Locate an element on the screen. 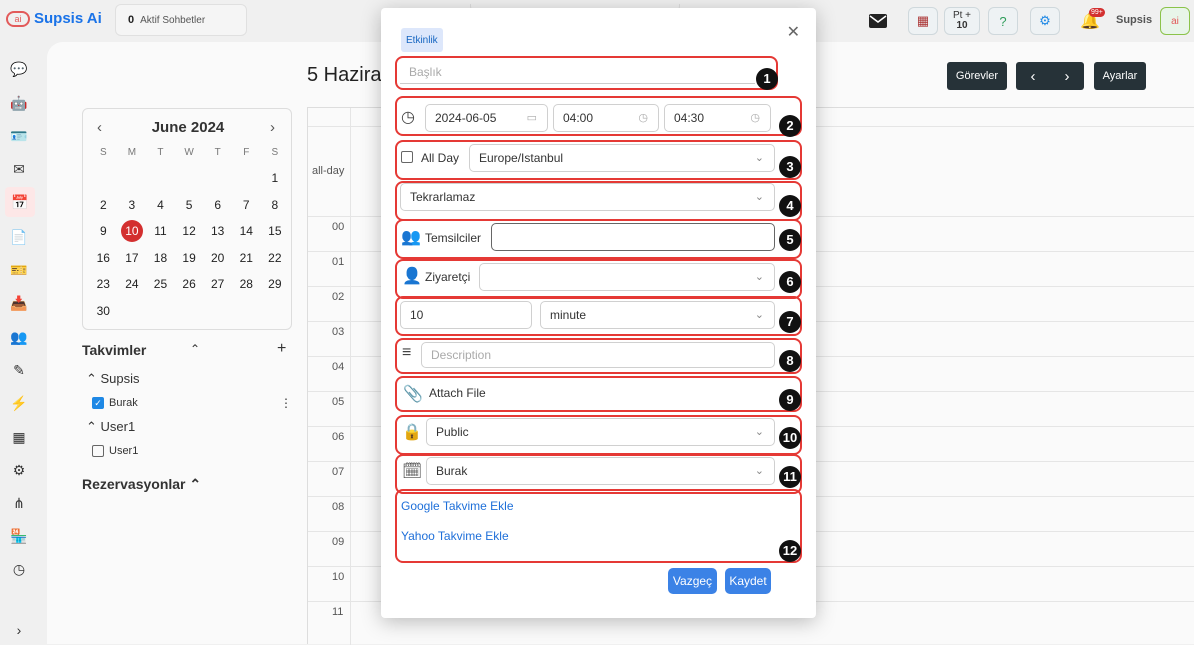 The width and height of the screenshot is (1194, 645). mail-icon is located at coordinates (878, 21).